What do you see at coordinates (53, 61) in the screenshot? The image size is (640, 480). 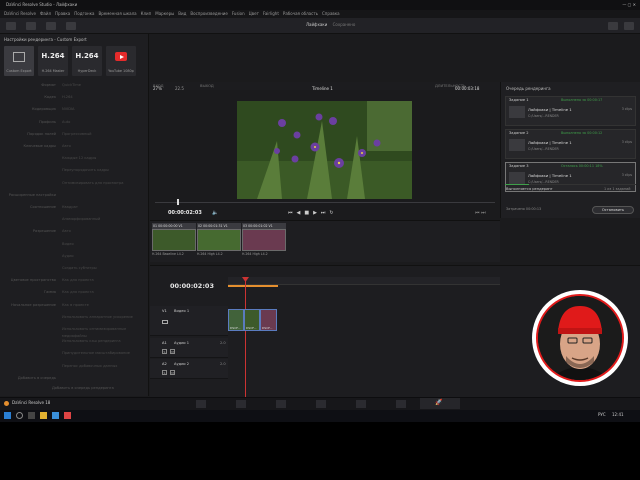 I see `preset-h264-master: H.264 H.264 Master` at bounding box center [53, 61].